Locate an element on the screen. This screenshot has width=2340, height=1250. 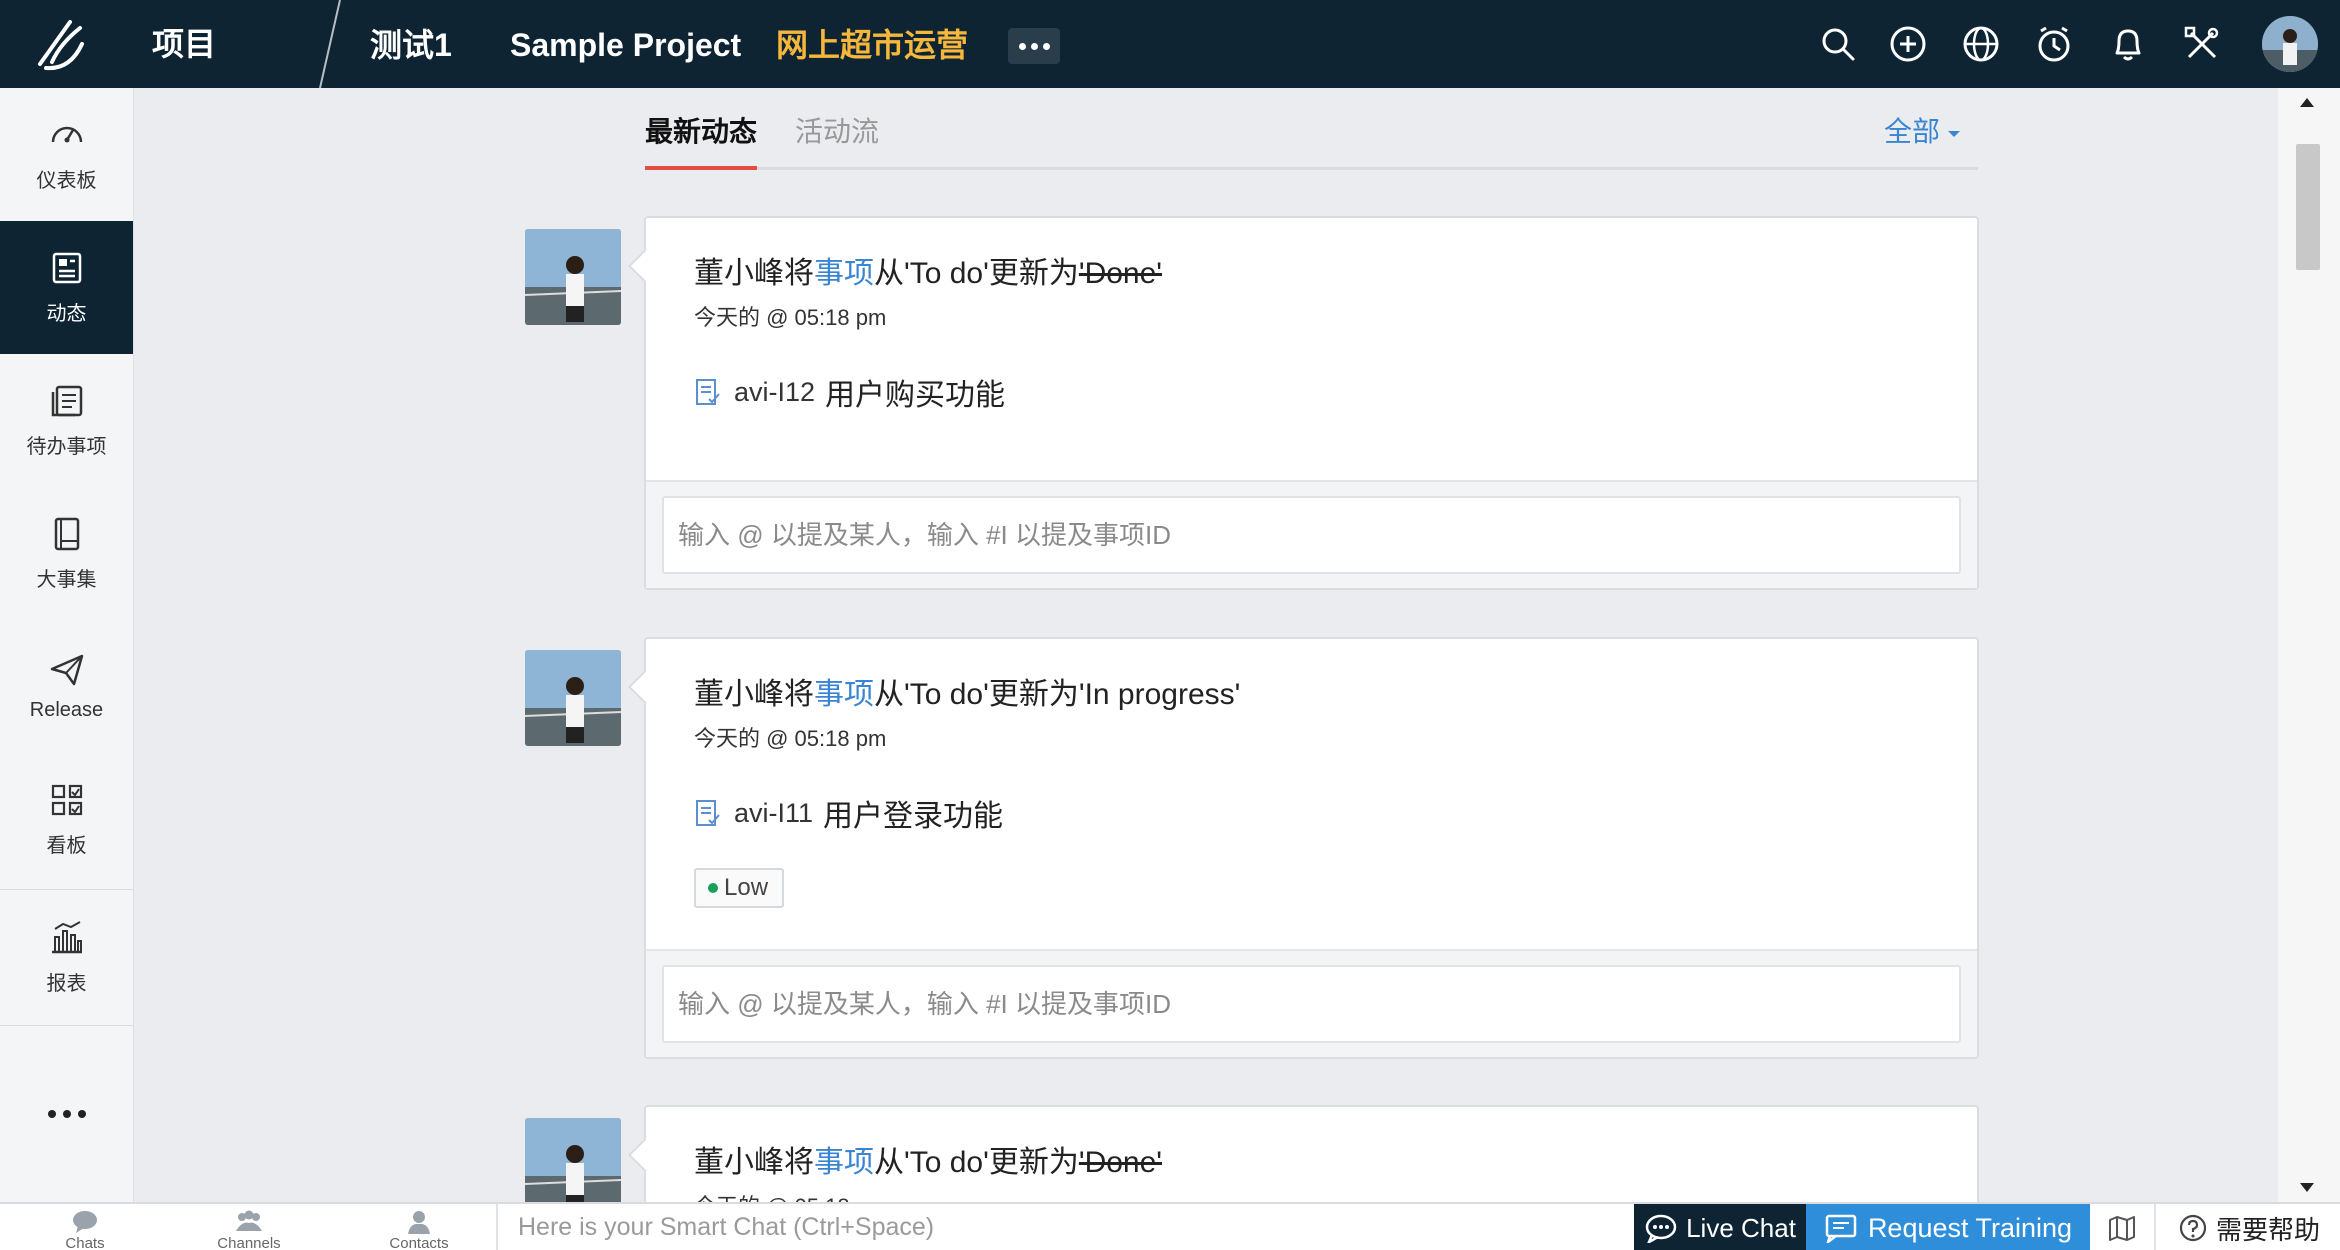
smart-chat-input is located at coordinates (1065, 1227).